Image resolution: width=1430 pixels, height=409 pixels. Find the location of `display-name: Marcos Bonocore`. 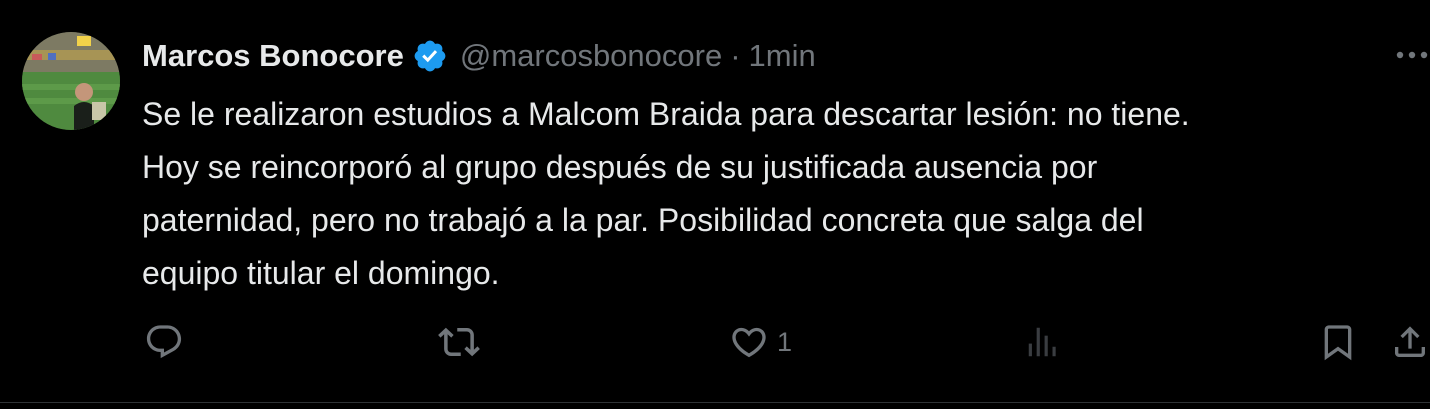

display-name: Marcos Bonocore is located at coordinates (273, 56).